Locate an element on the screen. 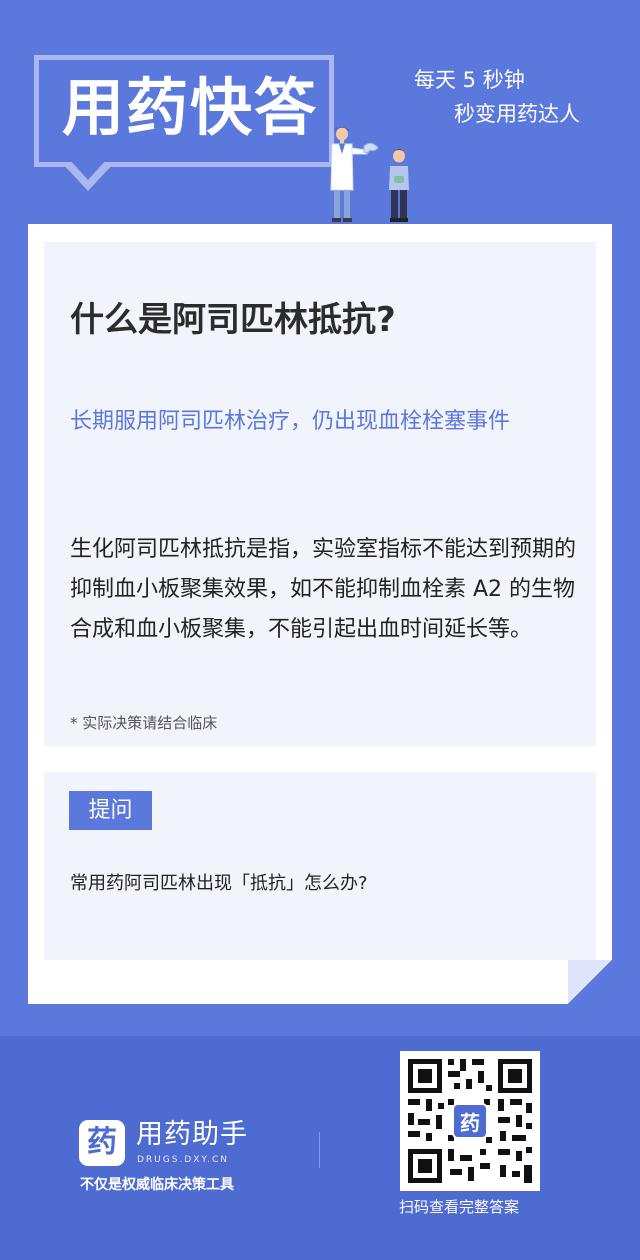 The image size is (640, 1260). question-title: 什么是阿司匹林抵抗? is located at coordinates (233, 320).